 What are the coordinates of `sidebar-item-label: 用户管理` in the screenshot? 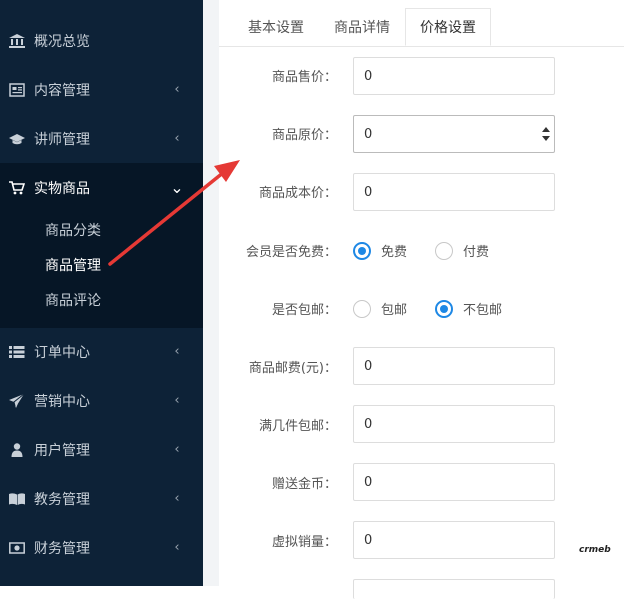 It's located at (62, 450).